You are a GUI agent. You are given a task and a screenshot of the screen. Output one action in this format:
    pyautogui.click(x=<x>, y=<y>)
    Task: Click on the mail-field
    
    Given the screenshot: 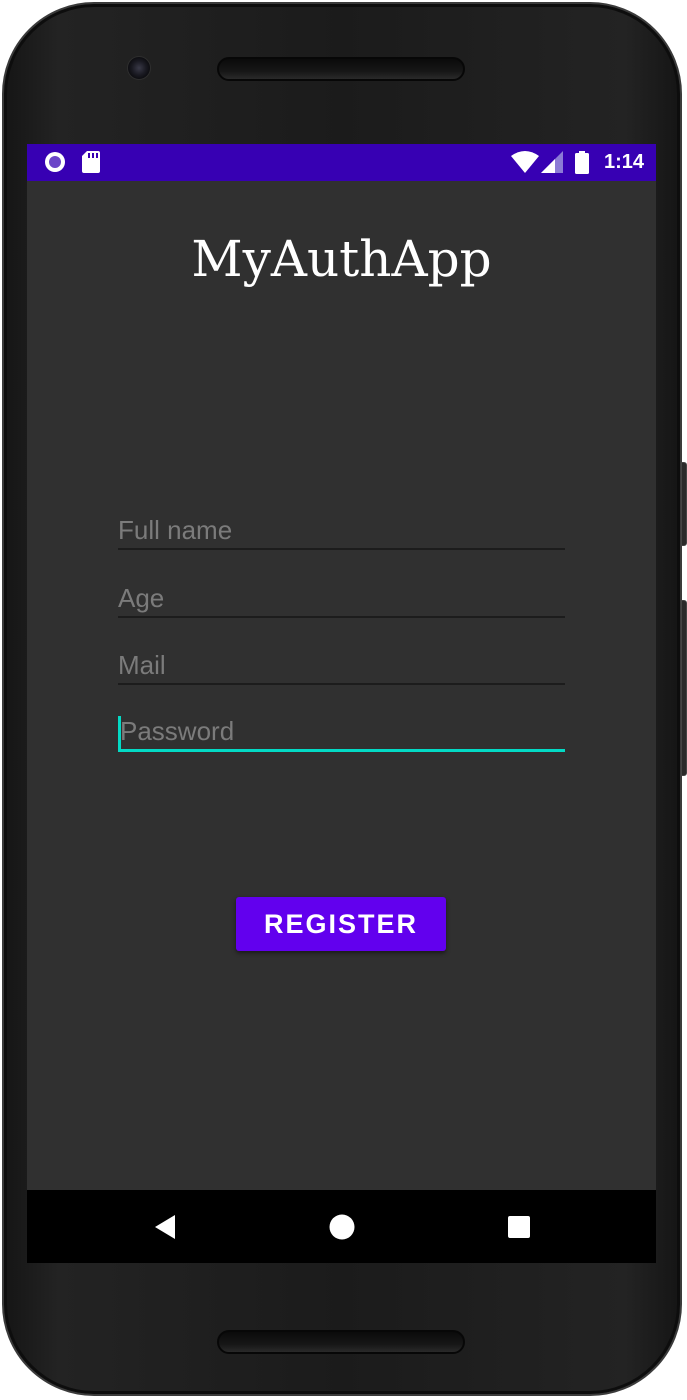 What is the action you would take?
    pyautogui.click(x=341, y=667)
    